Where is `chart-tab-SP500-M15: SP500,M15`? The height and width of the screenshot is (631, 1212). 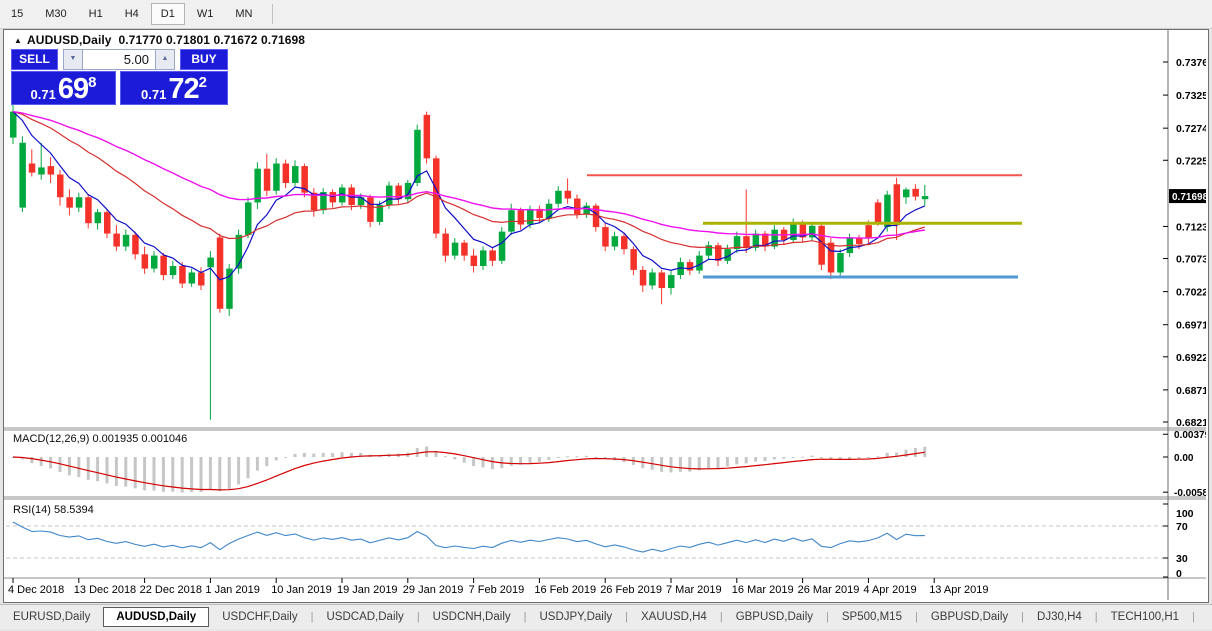 chart-tab-SP500-M15: SP500,M15 is located at coordinates (872, 617).